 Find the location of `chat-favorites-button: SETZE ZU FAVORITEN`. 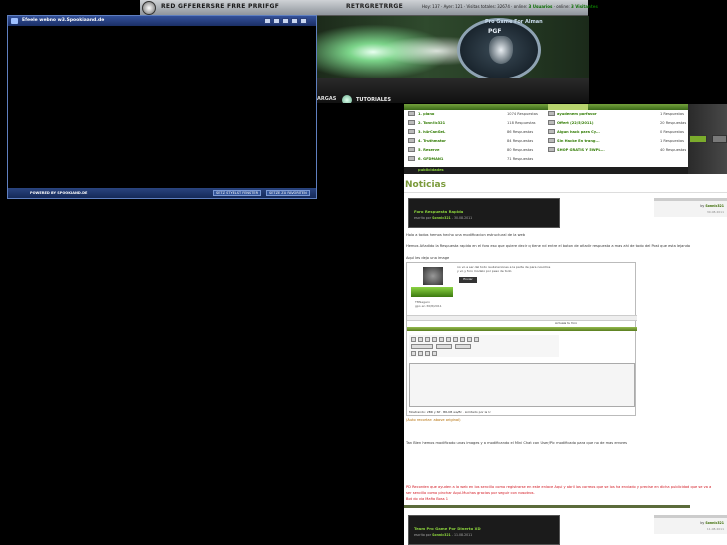

chat-favorites-button: SETZE ZU FAVORITEN is located at coordinates (288, 193).